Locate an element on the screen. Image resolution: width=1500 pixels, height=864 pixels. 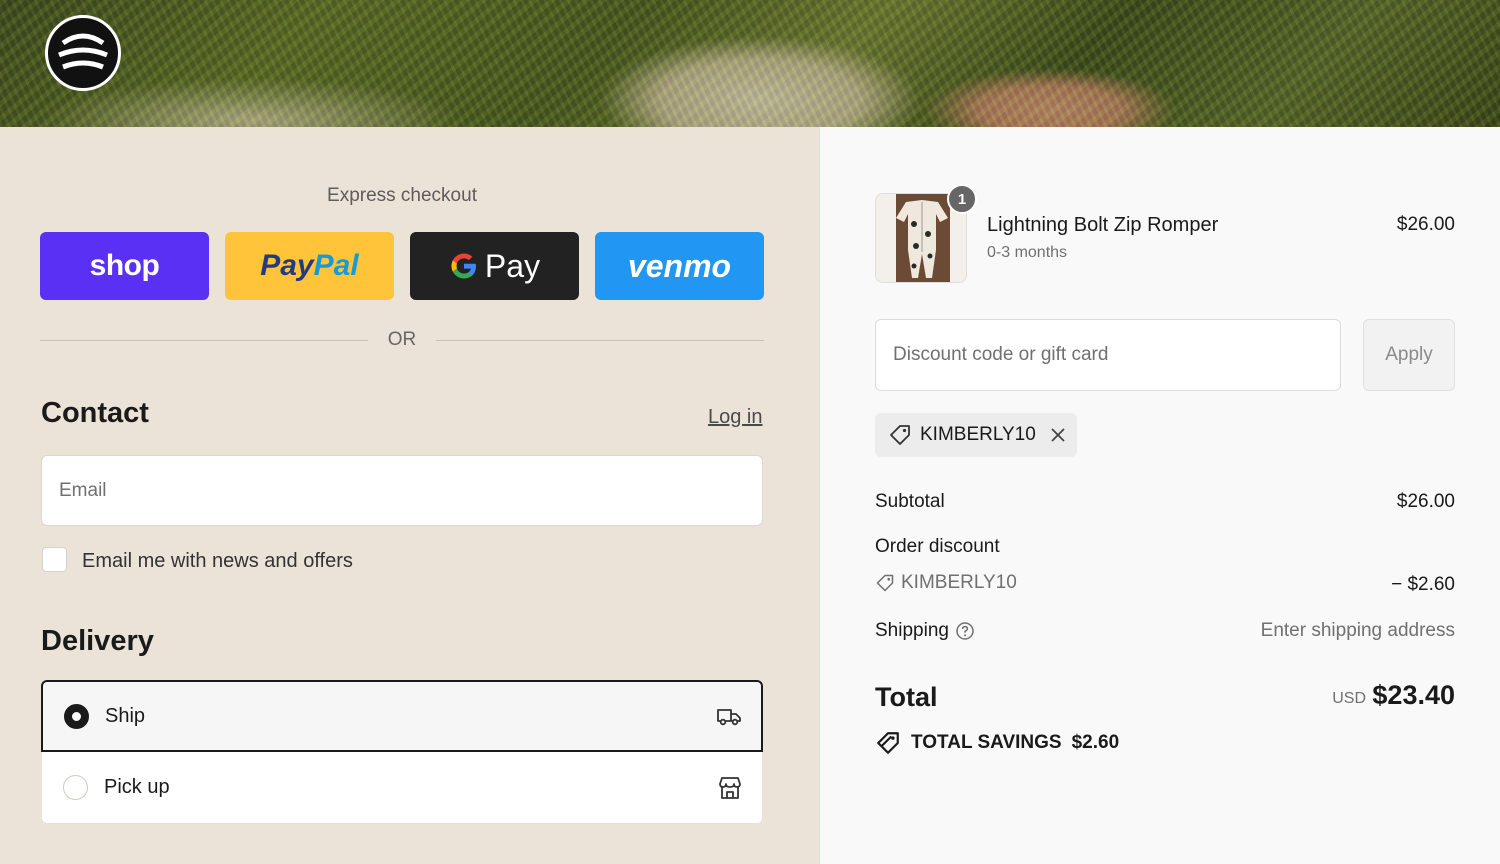
remove-code-icon is located at coordinates (1058, 435).